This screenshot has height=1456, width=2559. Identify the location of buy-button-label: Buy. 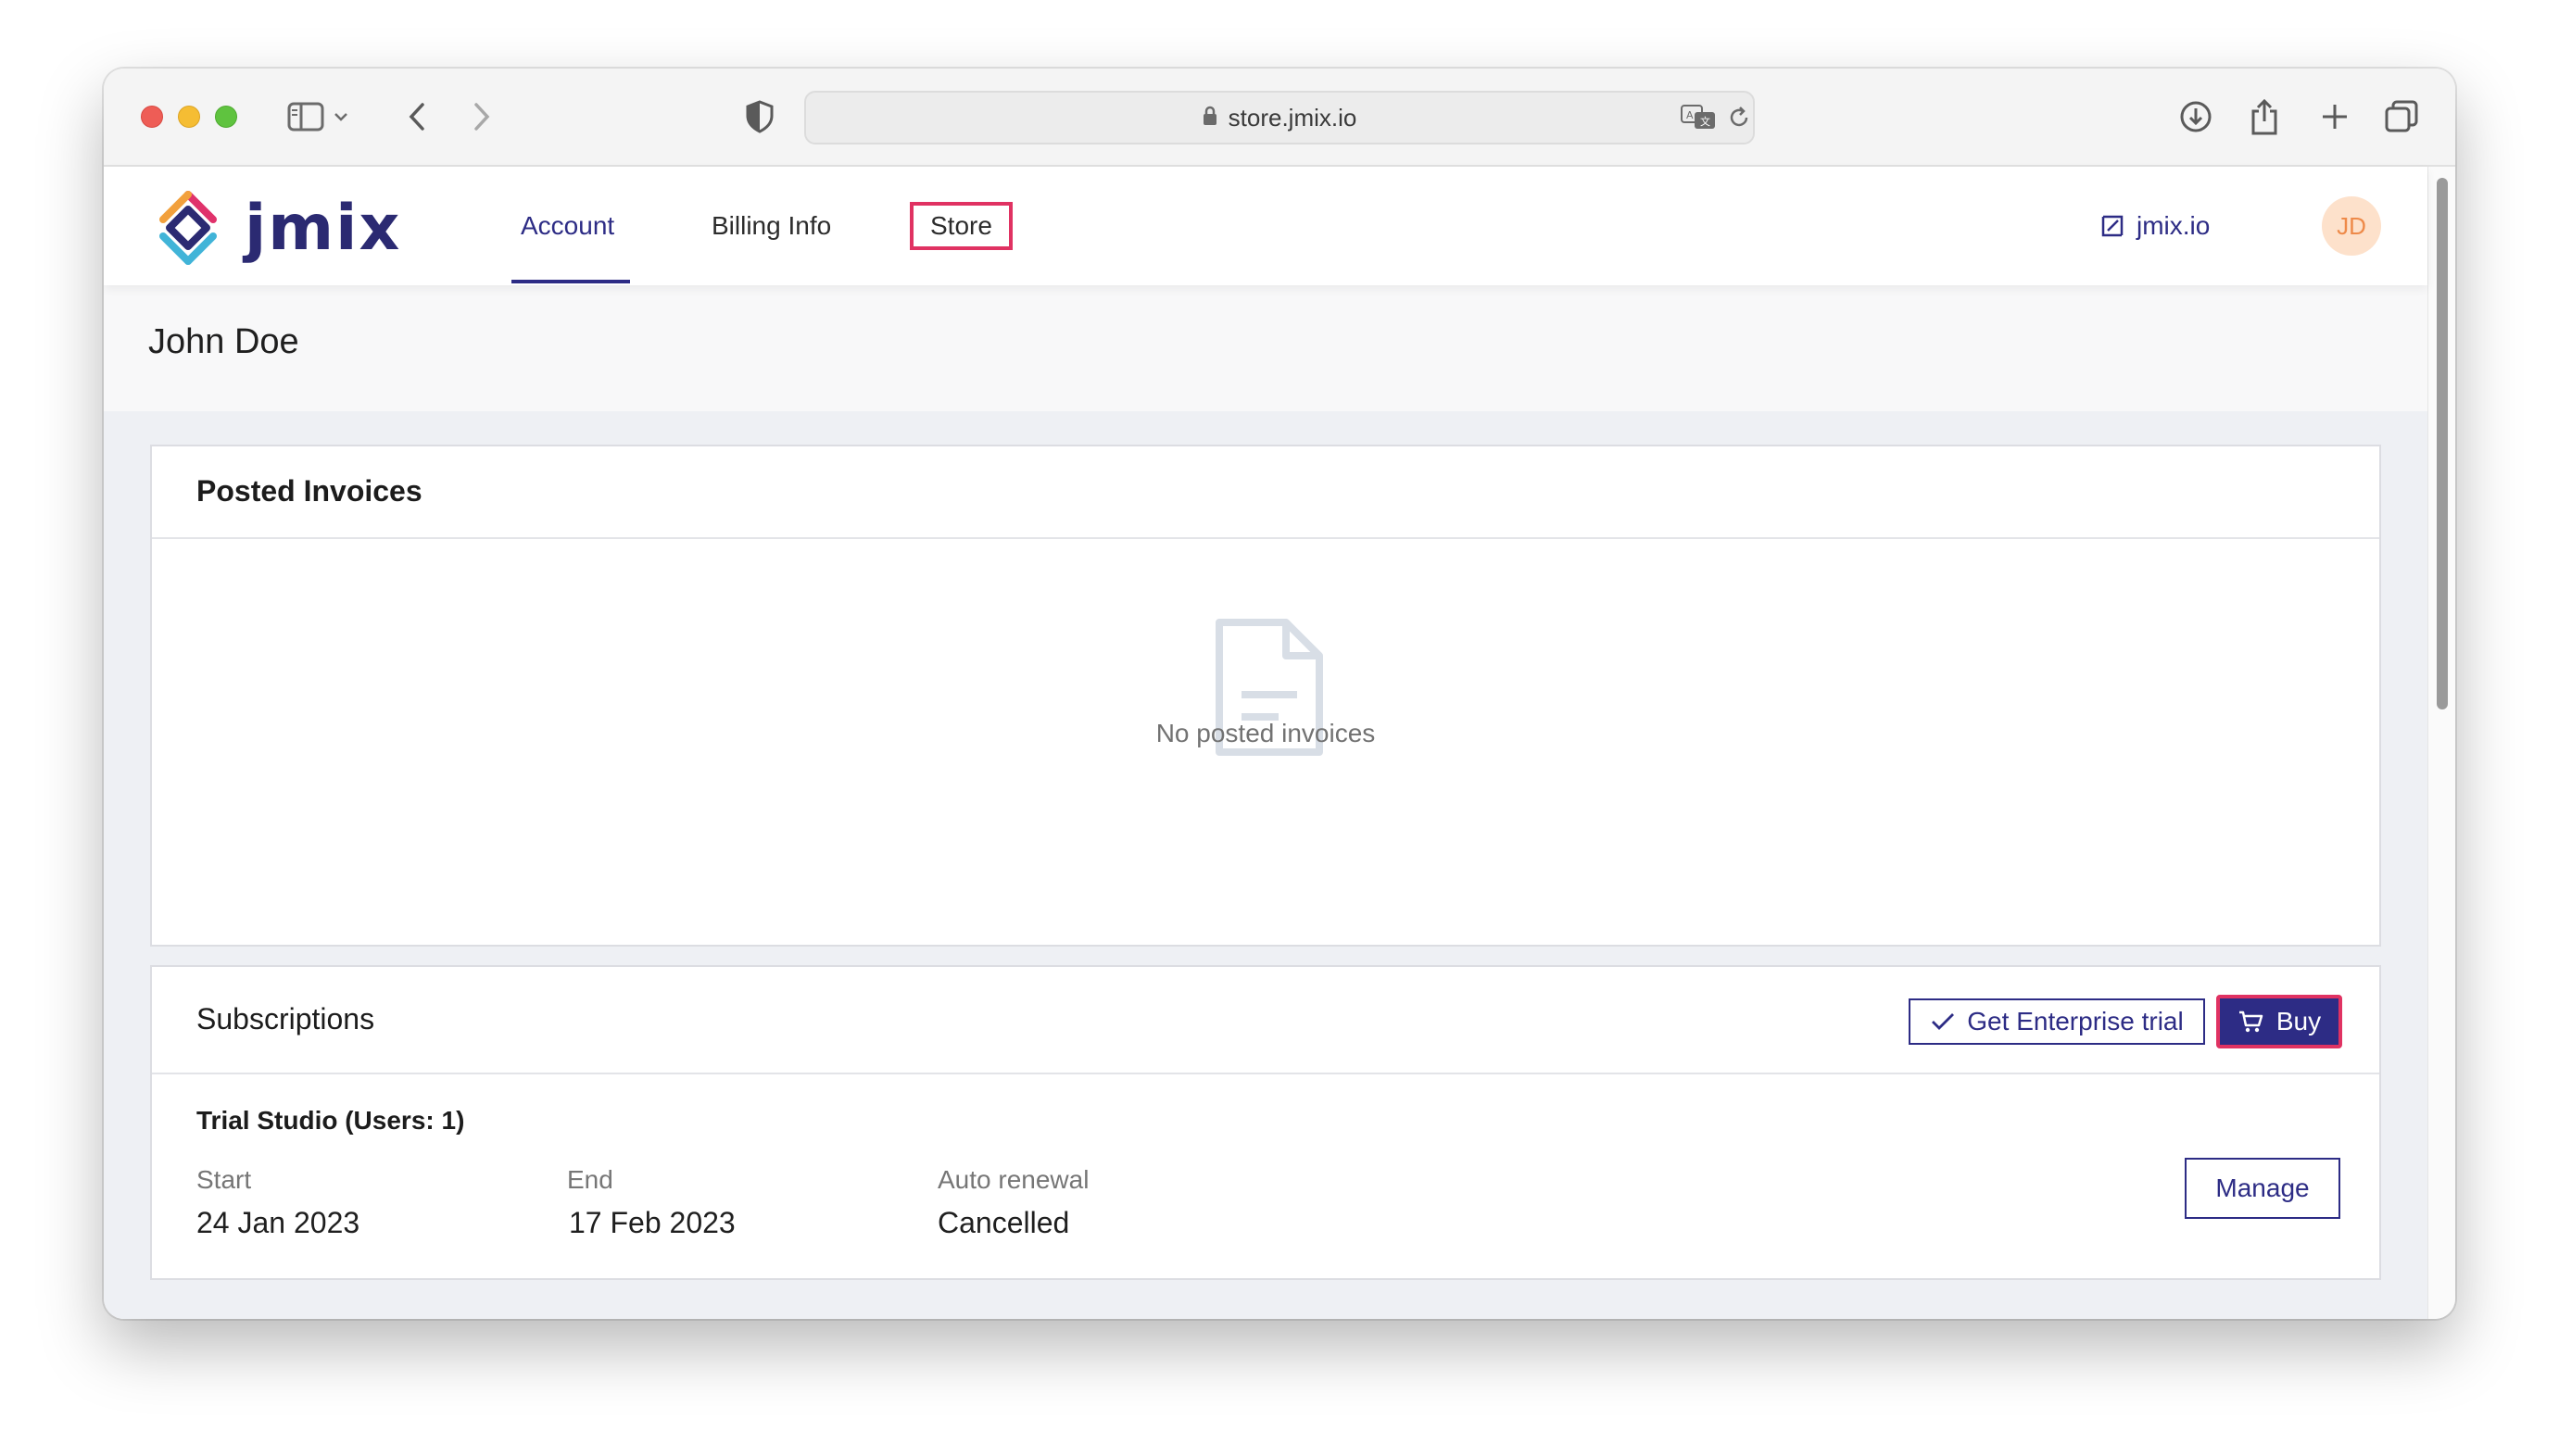
(2298, 1021).